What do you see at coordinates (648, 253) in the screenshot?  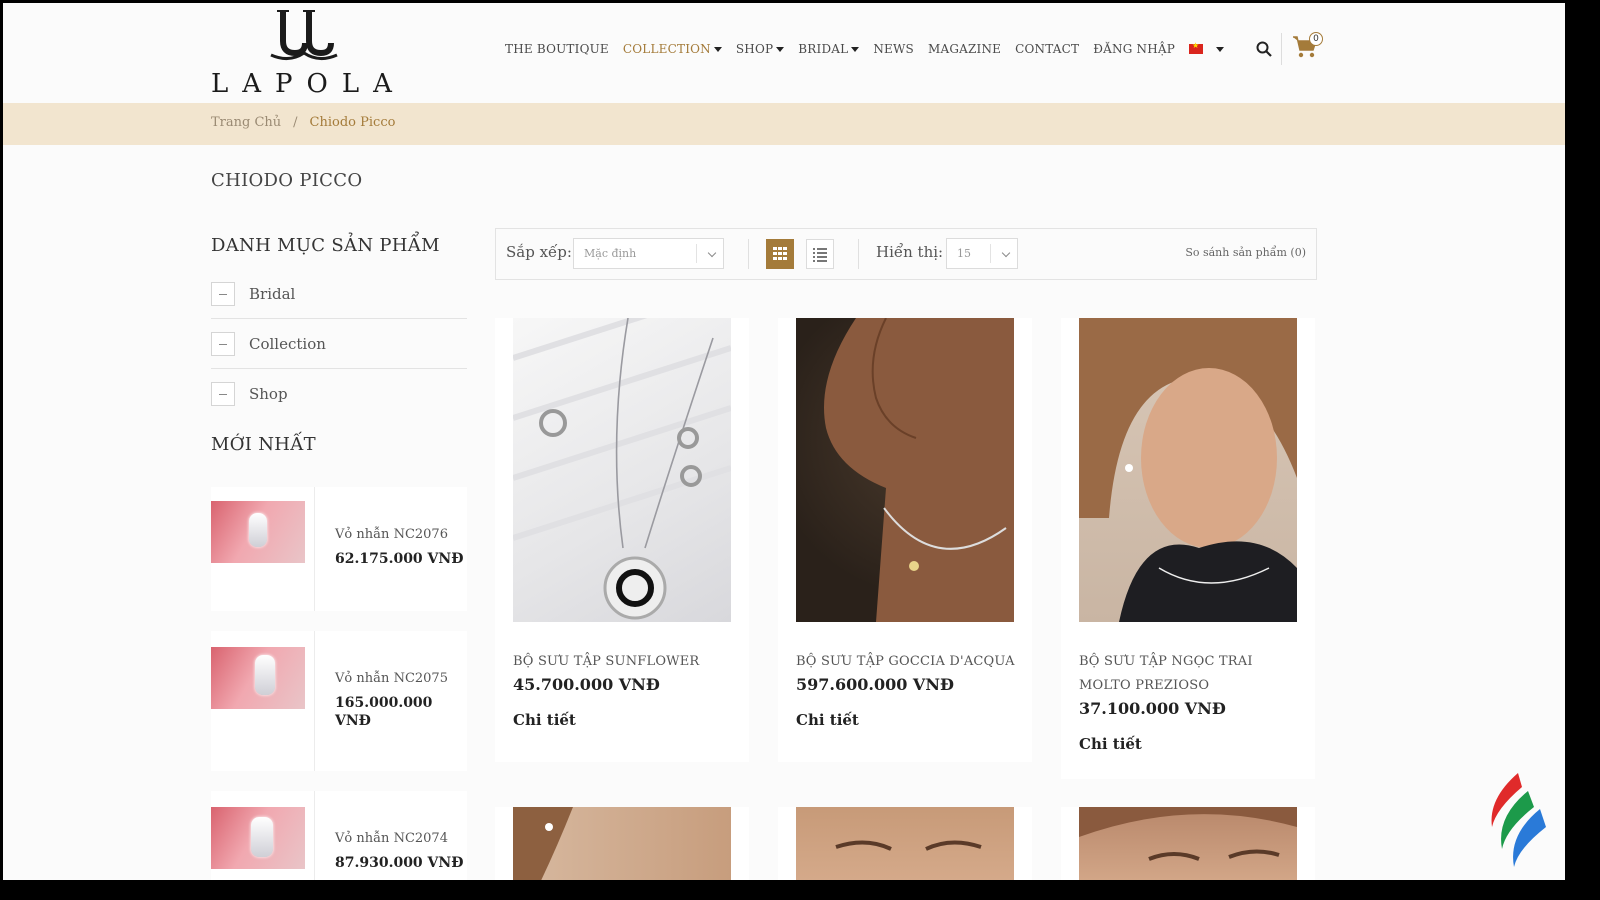 I see `sort-select: Mặc định` at bounding box center [648, 253].